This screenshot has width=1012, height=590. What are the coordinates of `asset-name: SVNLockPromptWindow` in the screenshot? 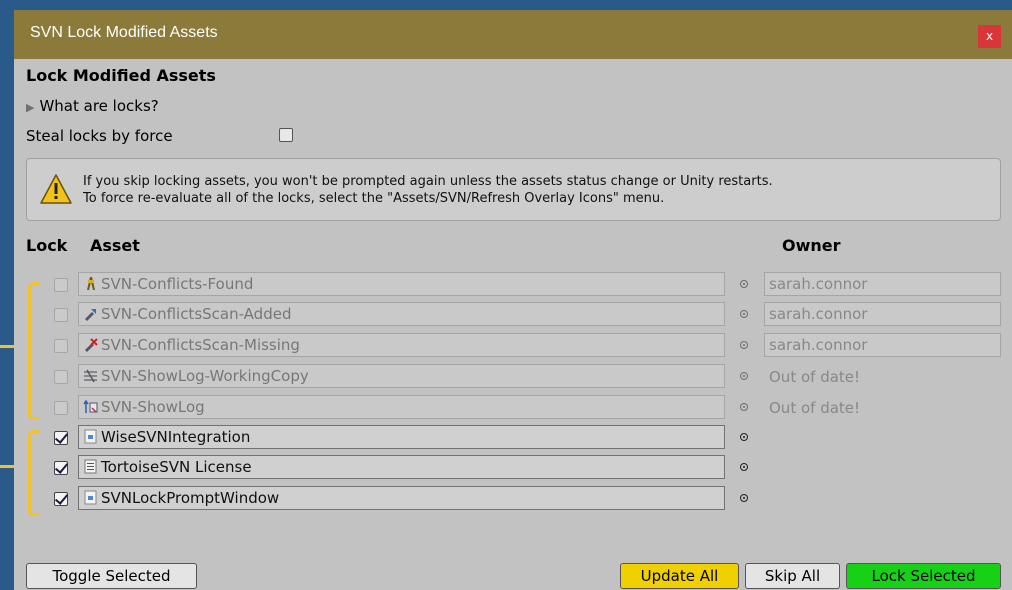 It's located at (190, 498).